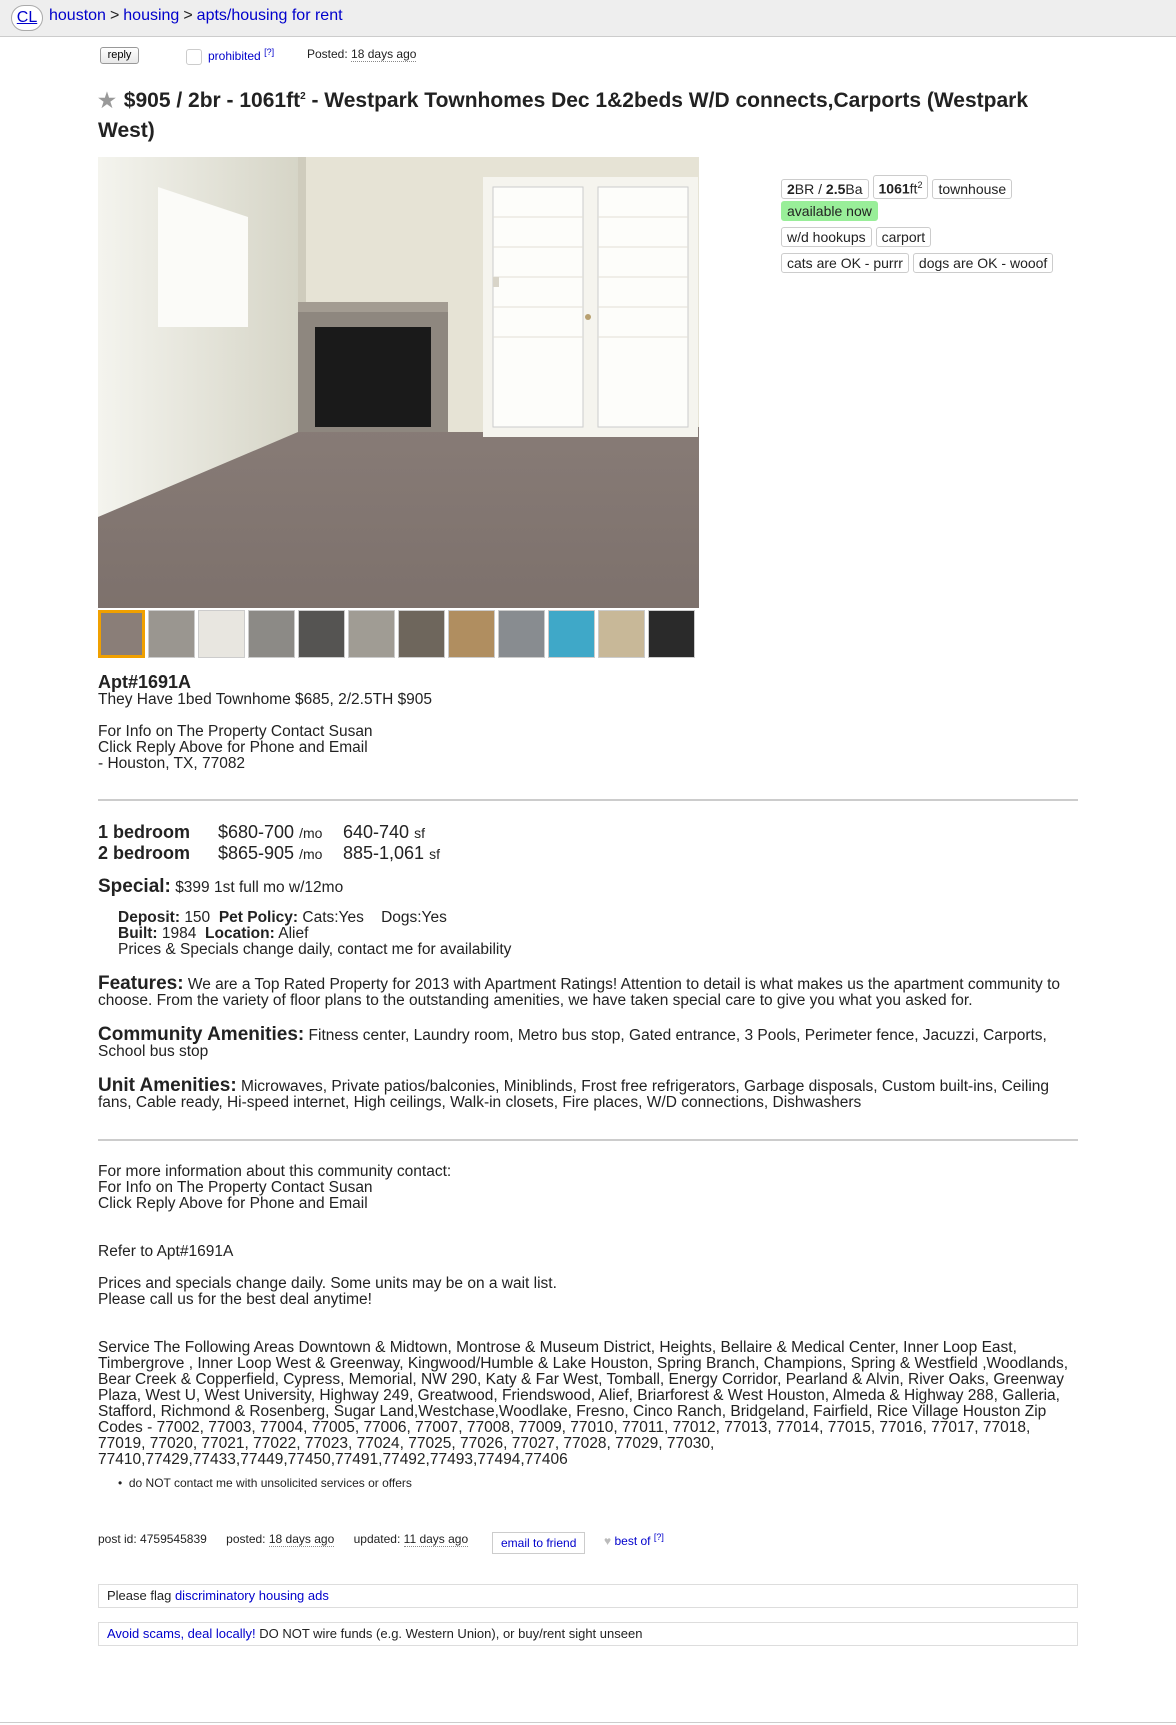  I want to click on flag-checkbox, so click(194, 57).